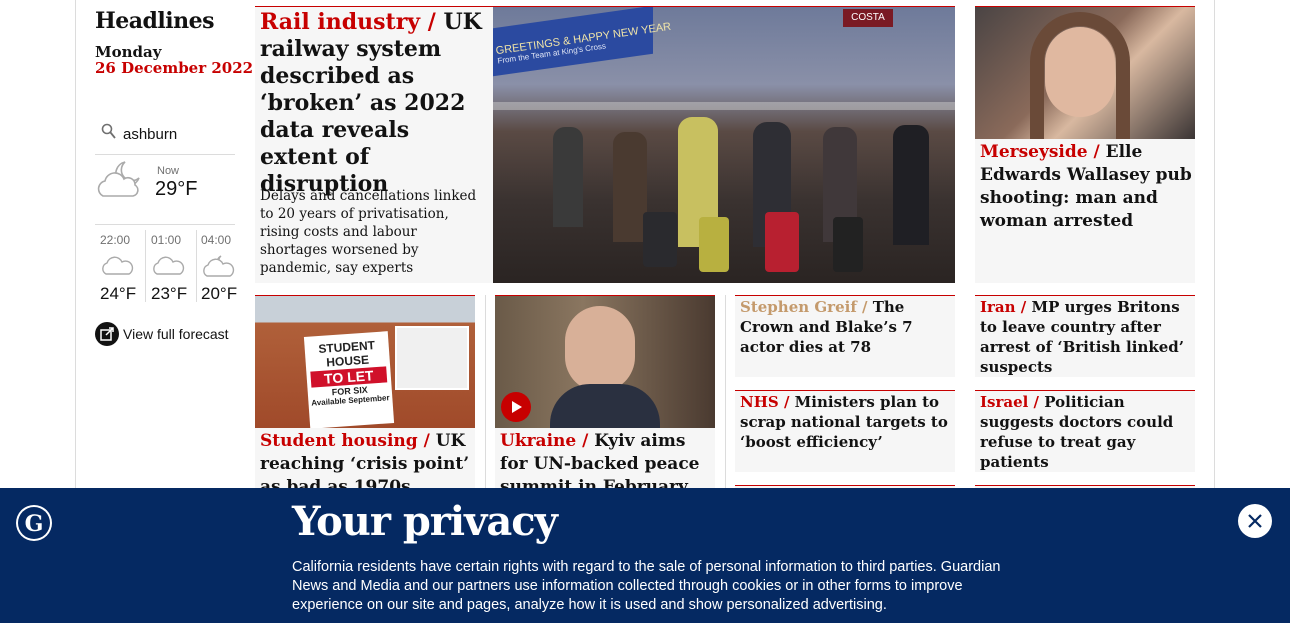 This screenshot has width=1290, height=623. I want to click on external-link-icon, so click(107, 334).